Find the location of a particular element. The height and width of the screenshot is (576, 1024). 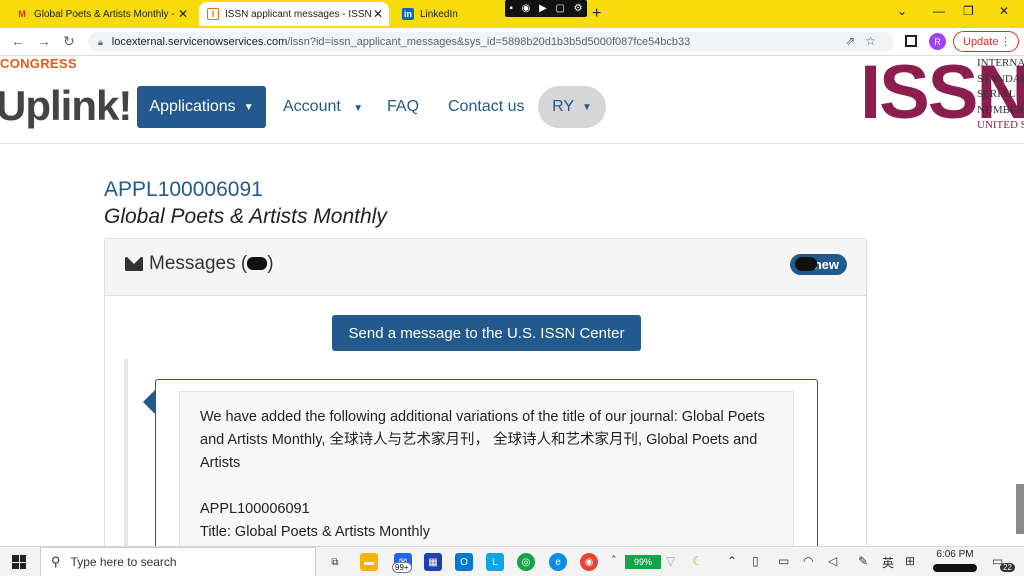

file-explorer-icon: ▬ is located at coordinates (369, 562).